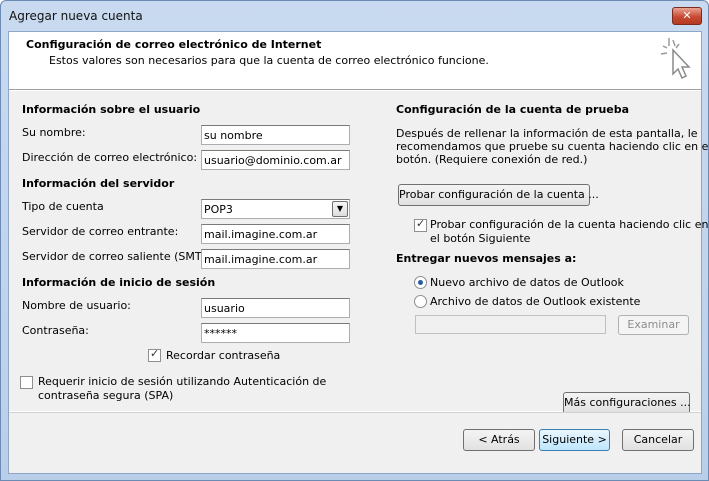  Describe the element at coordinates (119, 282) in the screenshot. I see `login-info-heading: Información de inicio de sesión` at that location.